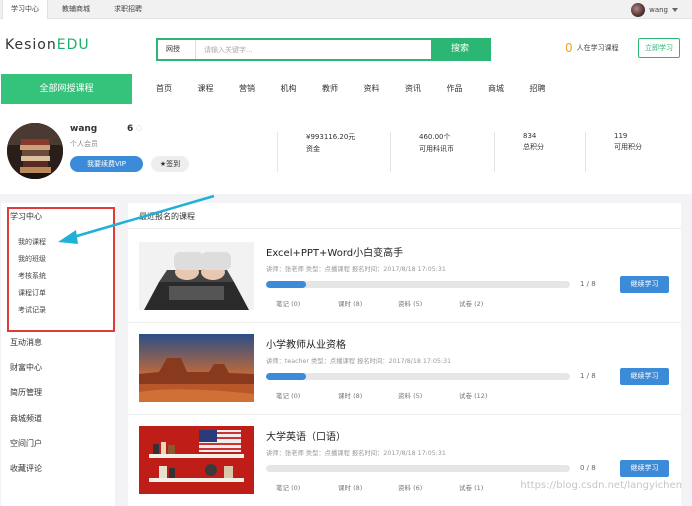 The height and width of the screenshot is (506, 692). I want to click on sidebar-item-mall: 商城频道, so click(26, 418).